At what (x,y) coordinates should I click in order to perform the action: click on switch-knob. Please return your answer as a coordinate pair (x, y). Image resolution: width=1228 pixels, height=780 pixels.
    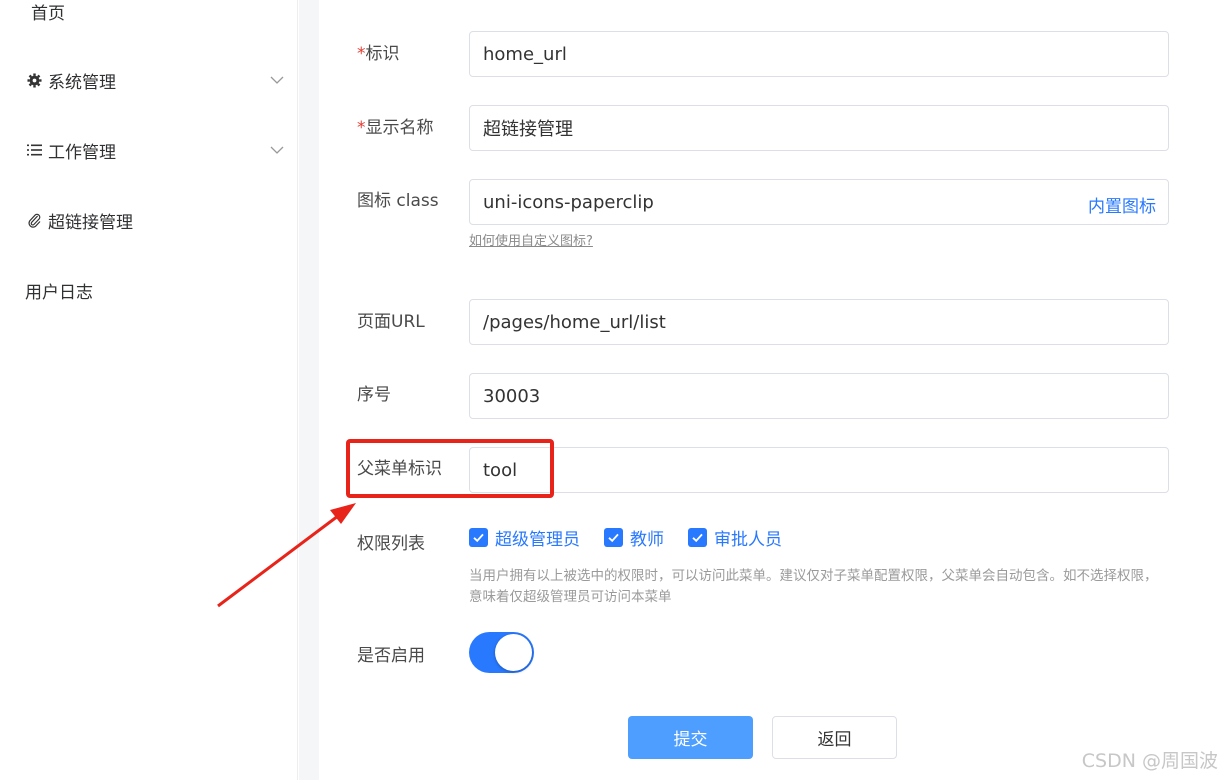
    Looking at the image, I should click on (513, 652).